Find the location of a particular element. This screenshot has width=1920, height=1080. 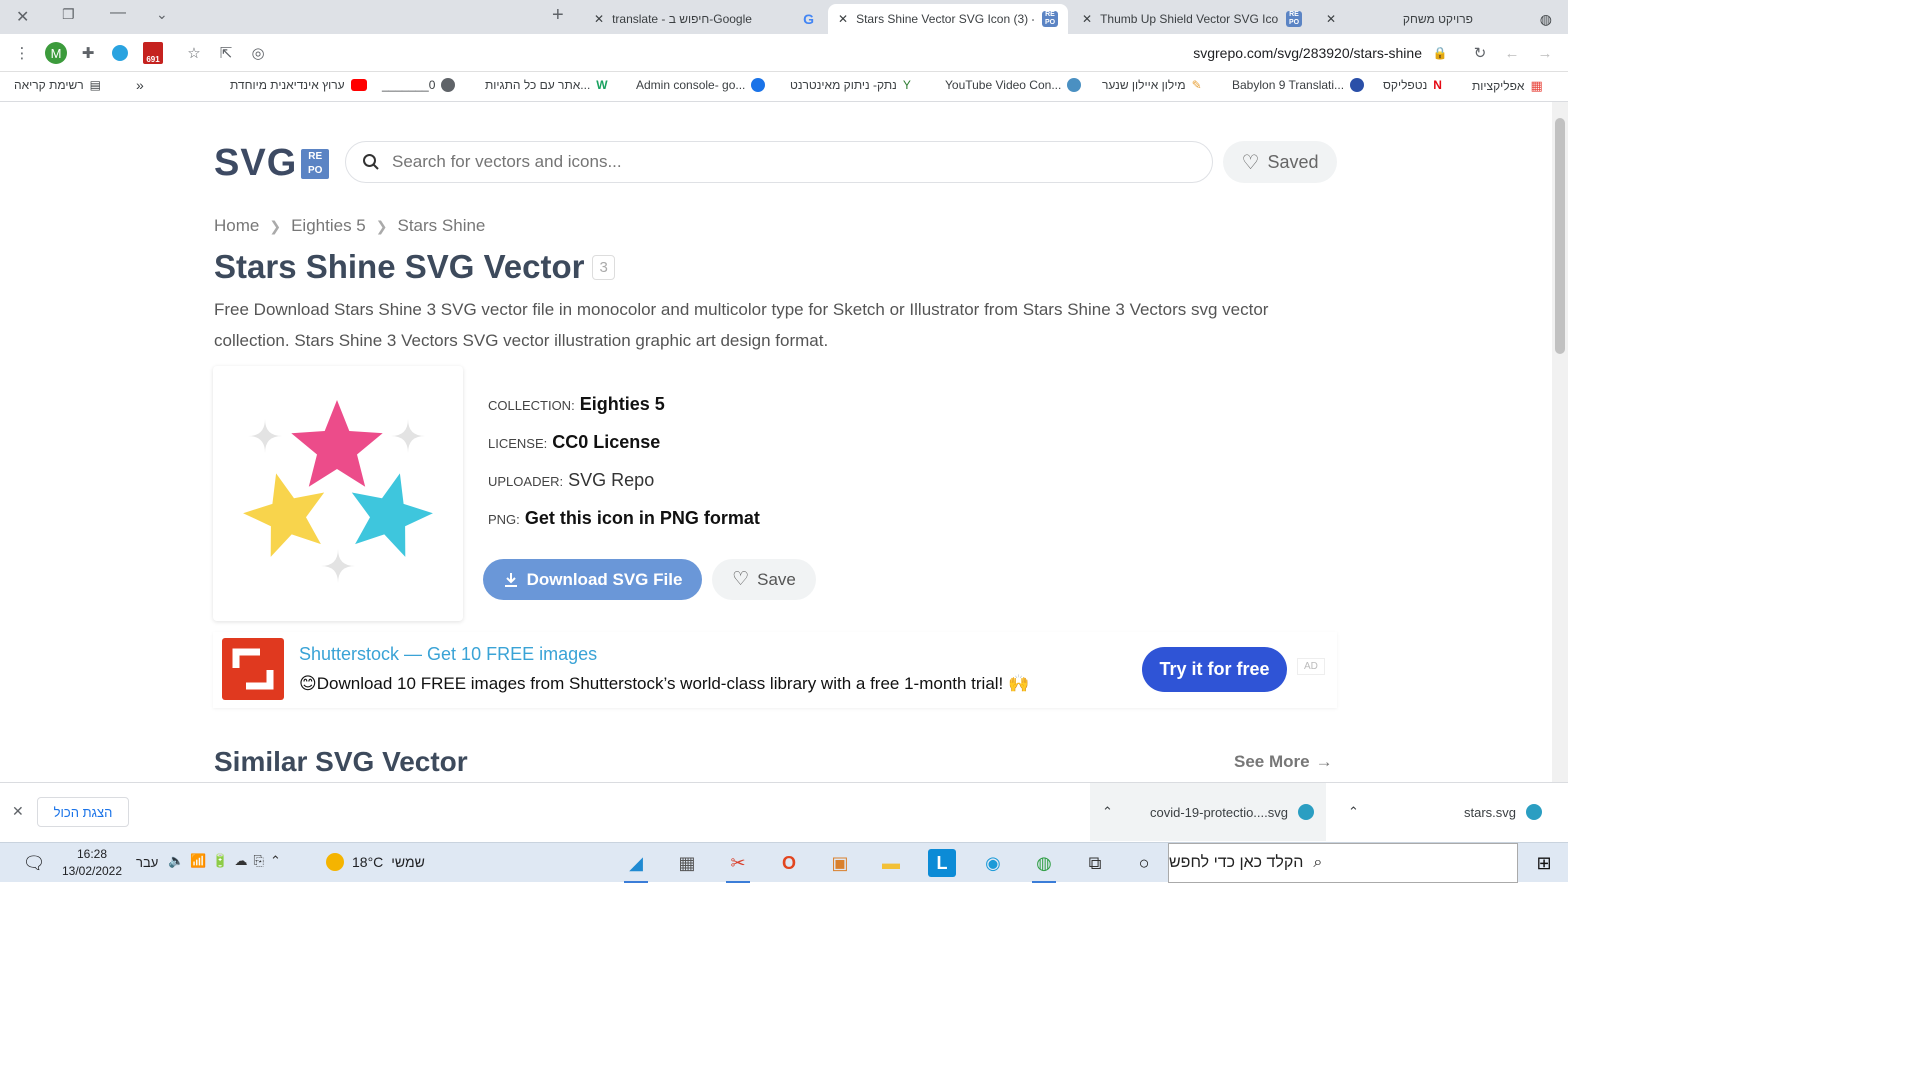

vscode-icon: ◢ is located at coordinates (636, 866).